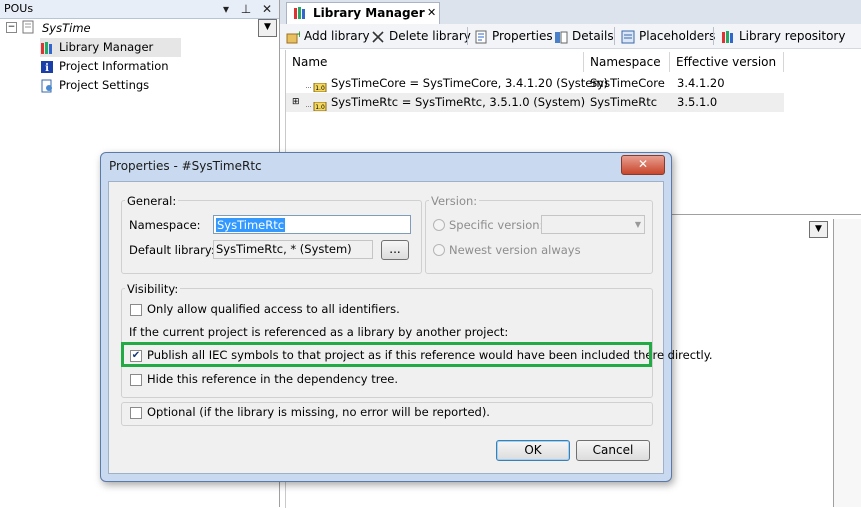 The width and height of the screenshot is (861, 508). I want to click on dialog-close-button: ✕, so click(643, 165).